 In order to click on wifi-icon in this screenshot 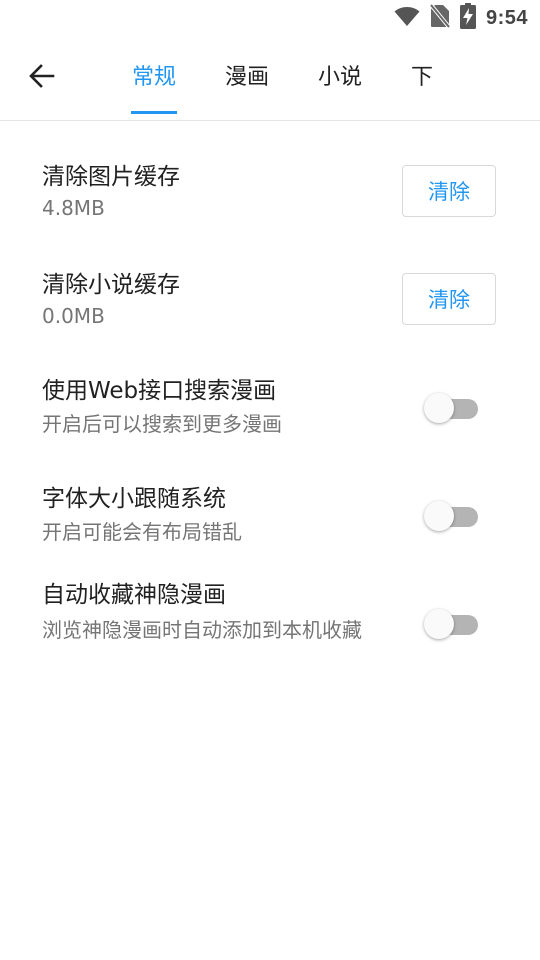, I will do `click(407, 18)`.